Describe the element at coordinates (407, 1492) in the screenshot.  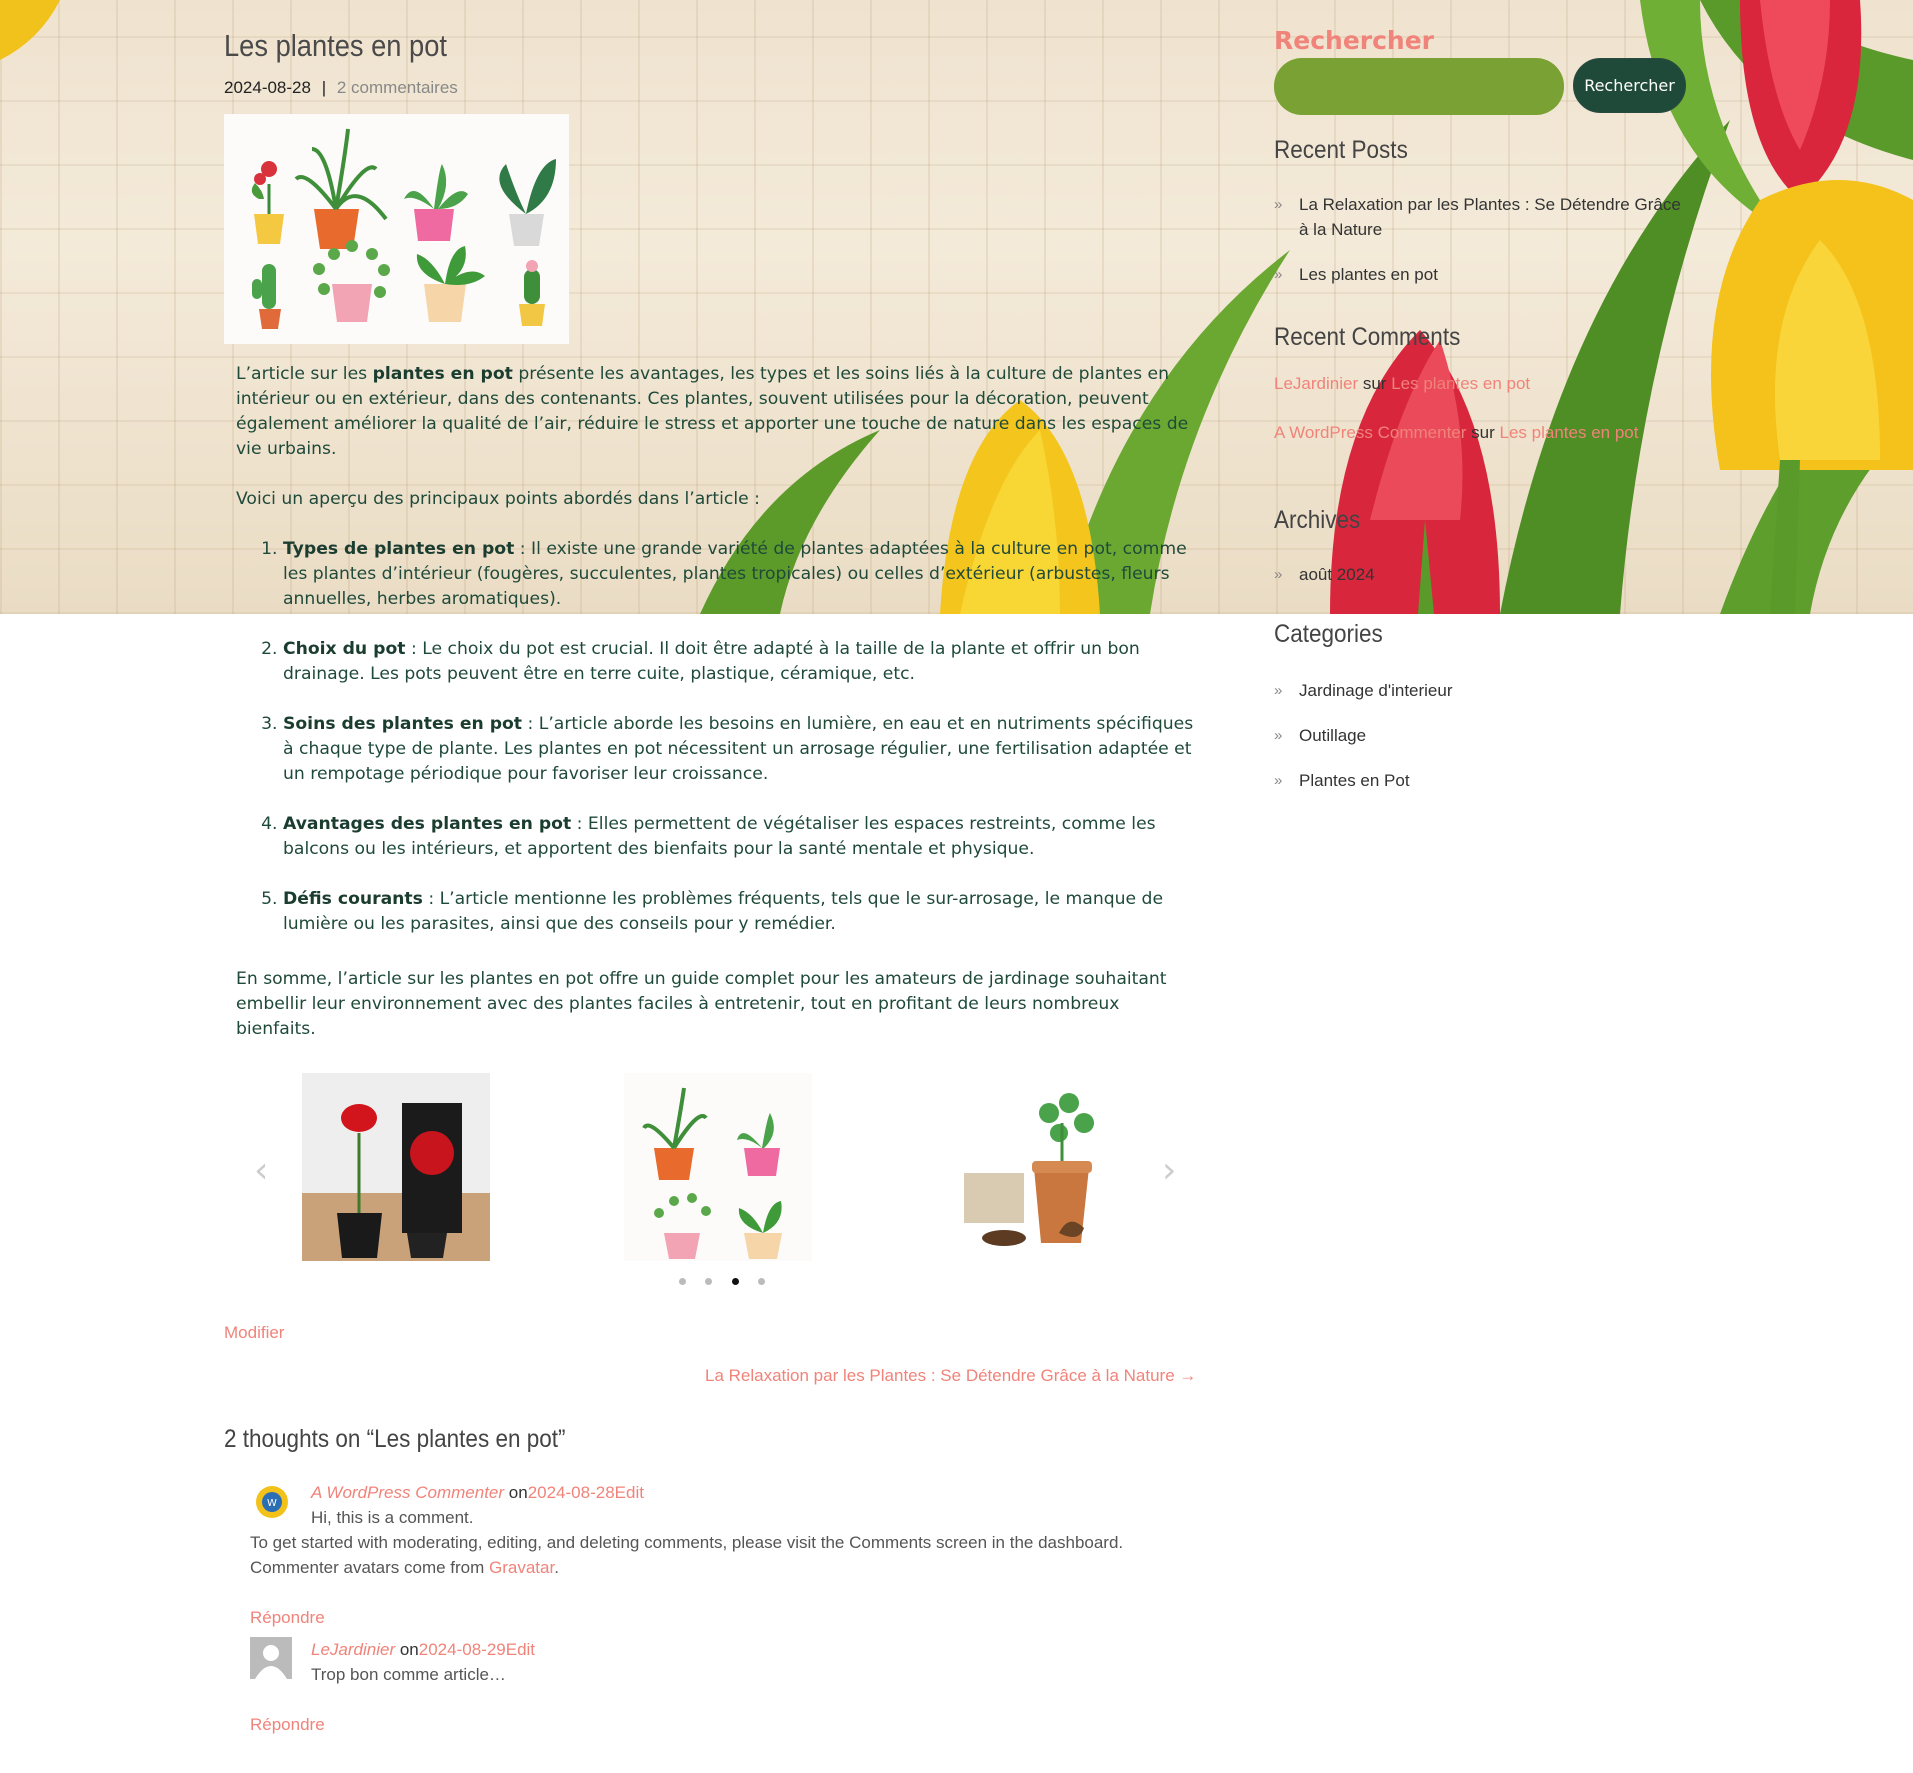
I see `comment-author: A WordPress Commenter` at that location.